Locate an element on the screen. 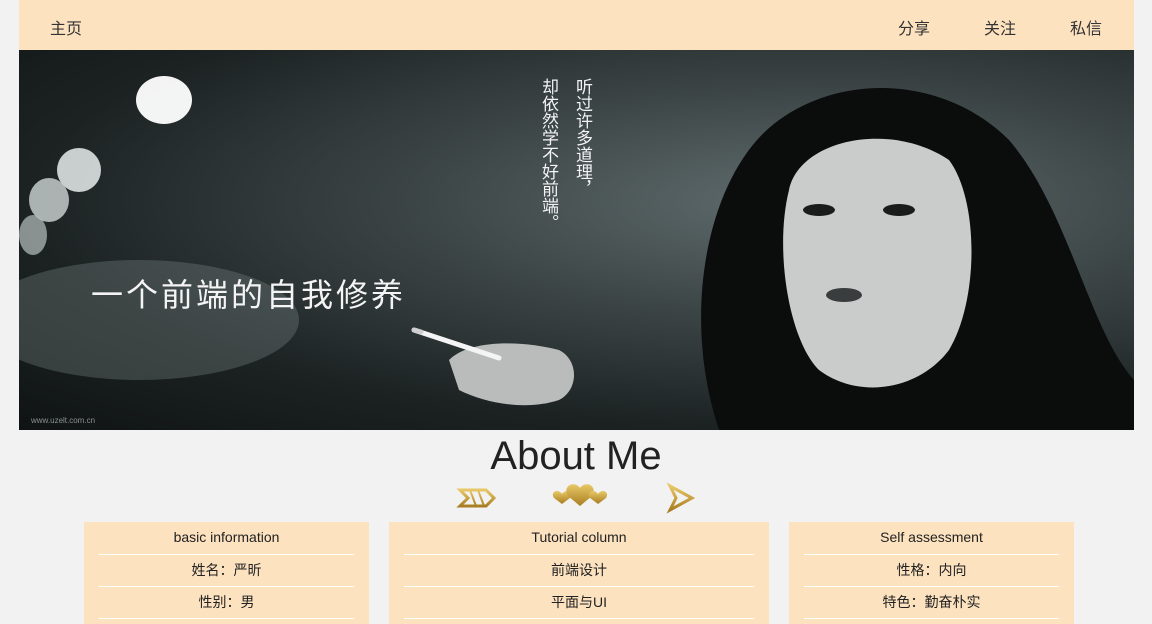 This screenshot has height=624, width=1152. poem-line-2: 却依然学不好前端。 is located at coordinates (548, 154).